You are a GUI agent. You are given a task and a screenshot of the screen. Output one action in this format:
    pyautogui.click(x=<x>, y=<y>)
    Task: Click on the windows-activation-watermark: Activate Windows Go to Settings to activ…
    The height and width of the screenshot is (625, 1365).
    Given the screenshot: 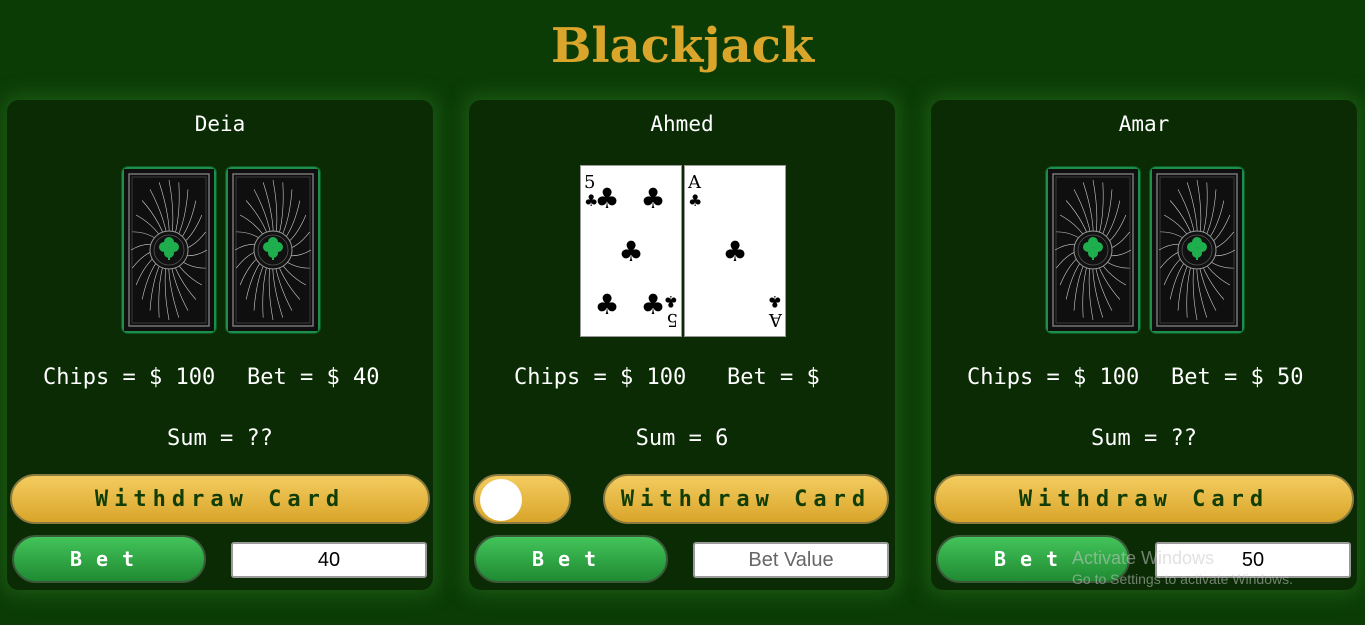 What is the action you would take?
    pyautogui.click(x=1182, y=567)
    